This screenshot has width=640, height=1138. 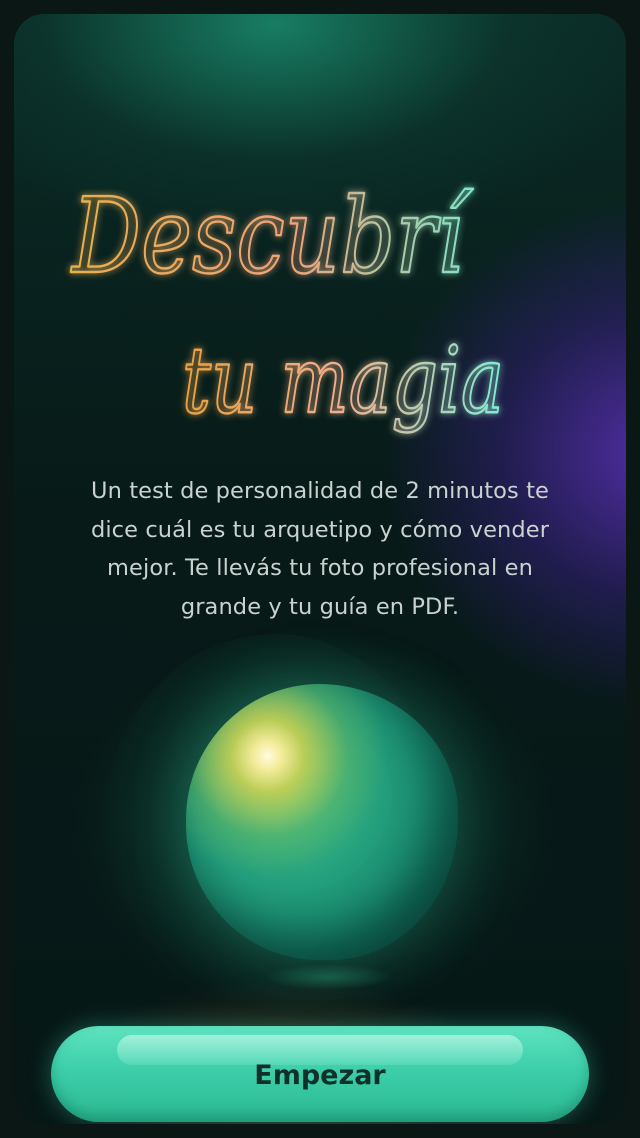 What do you see at coordinates (271, 236) in the screenshot?
I see `title-line-1: Descubrí` at bounding box center [271, 236].